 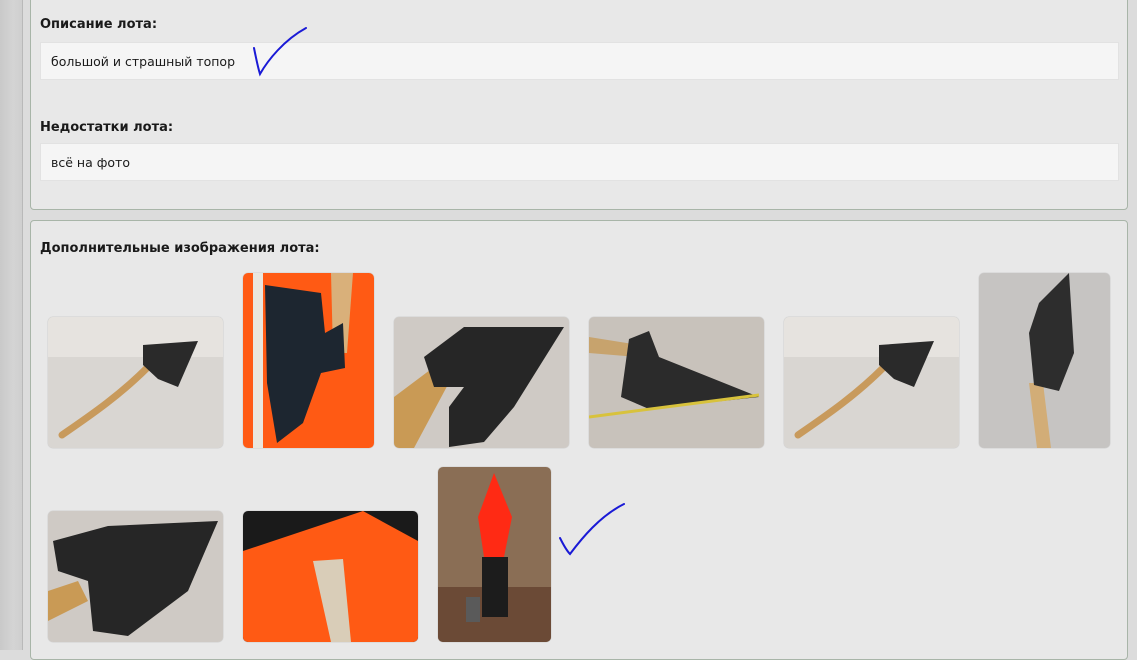 I want to click on defects-label: Недостатки лота:, so click(x=107, y=127).